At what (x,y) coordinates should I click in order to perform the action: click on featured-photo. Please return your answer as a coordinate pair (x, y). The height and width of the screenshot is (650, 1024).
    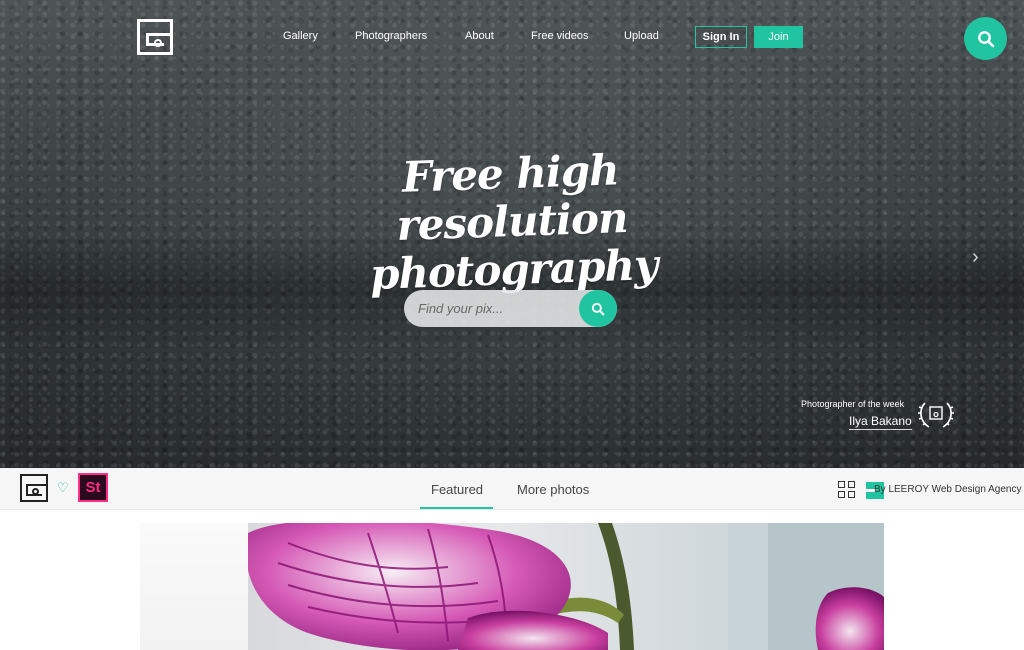
    Looking at the image, I should click on (566, 586).